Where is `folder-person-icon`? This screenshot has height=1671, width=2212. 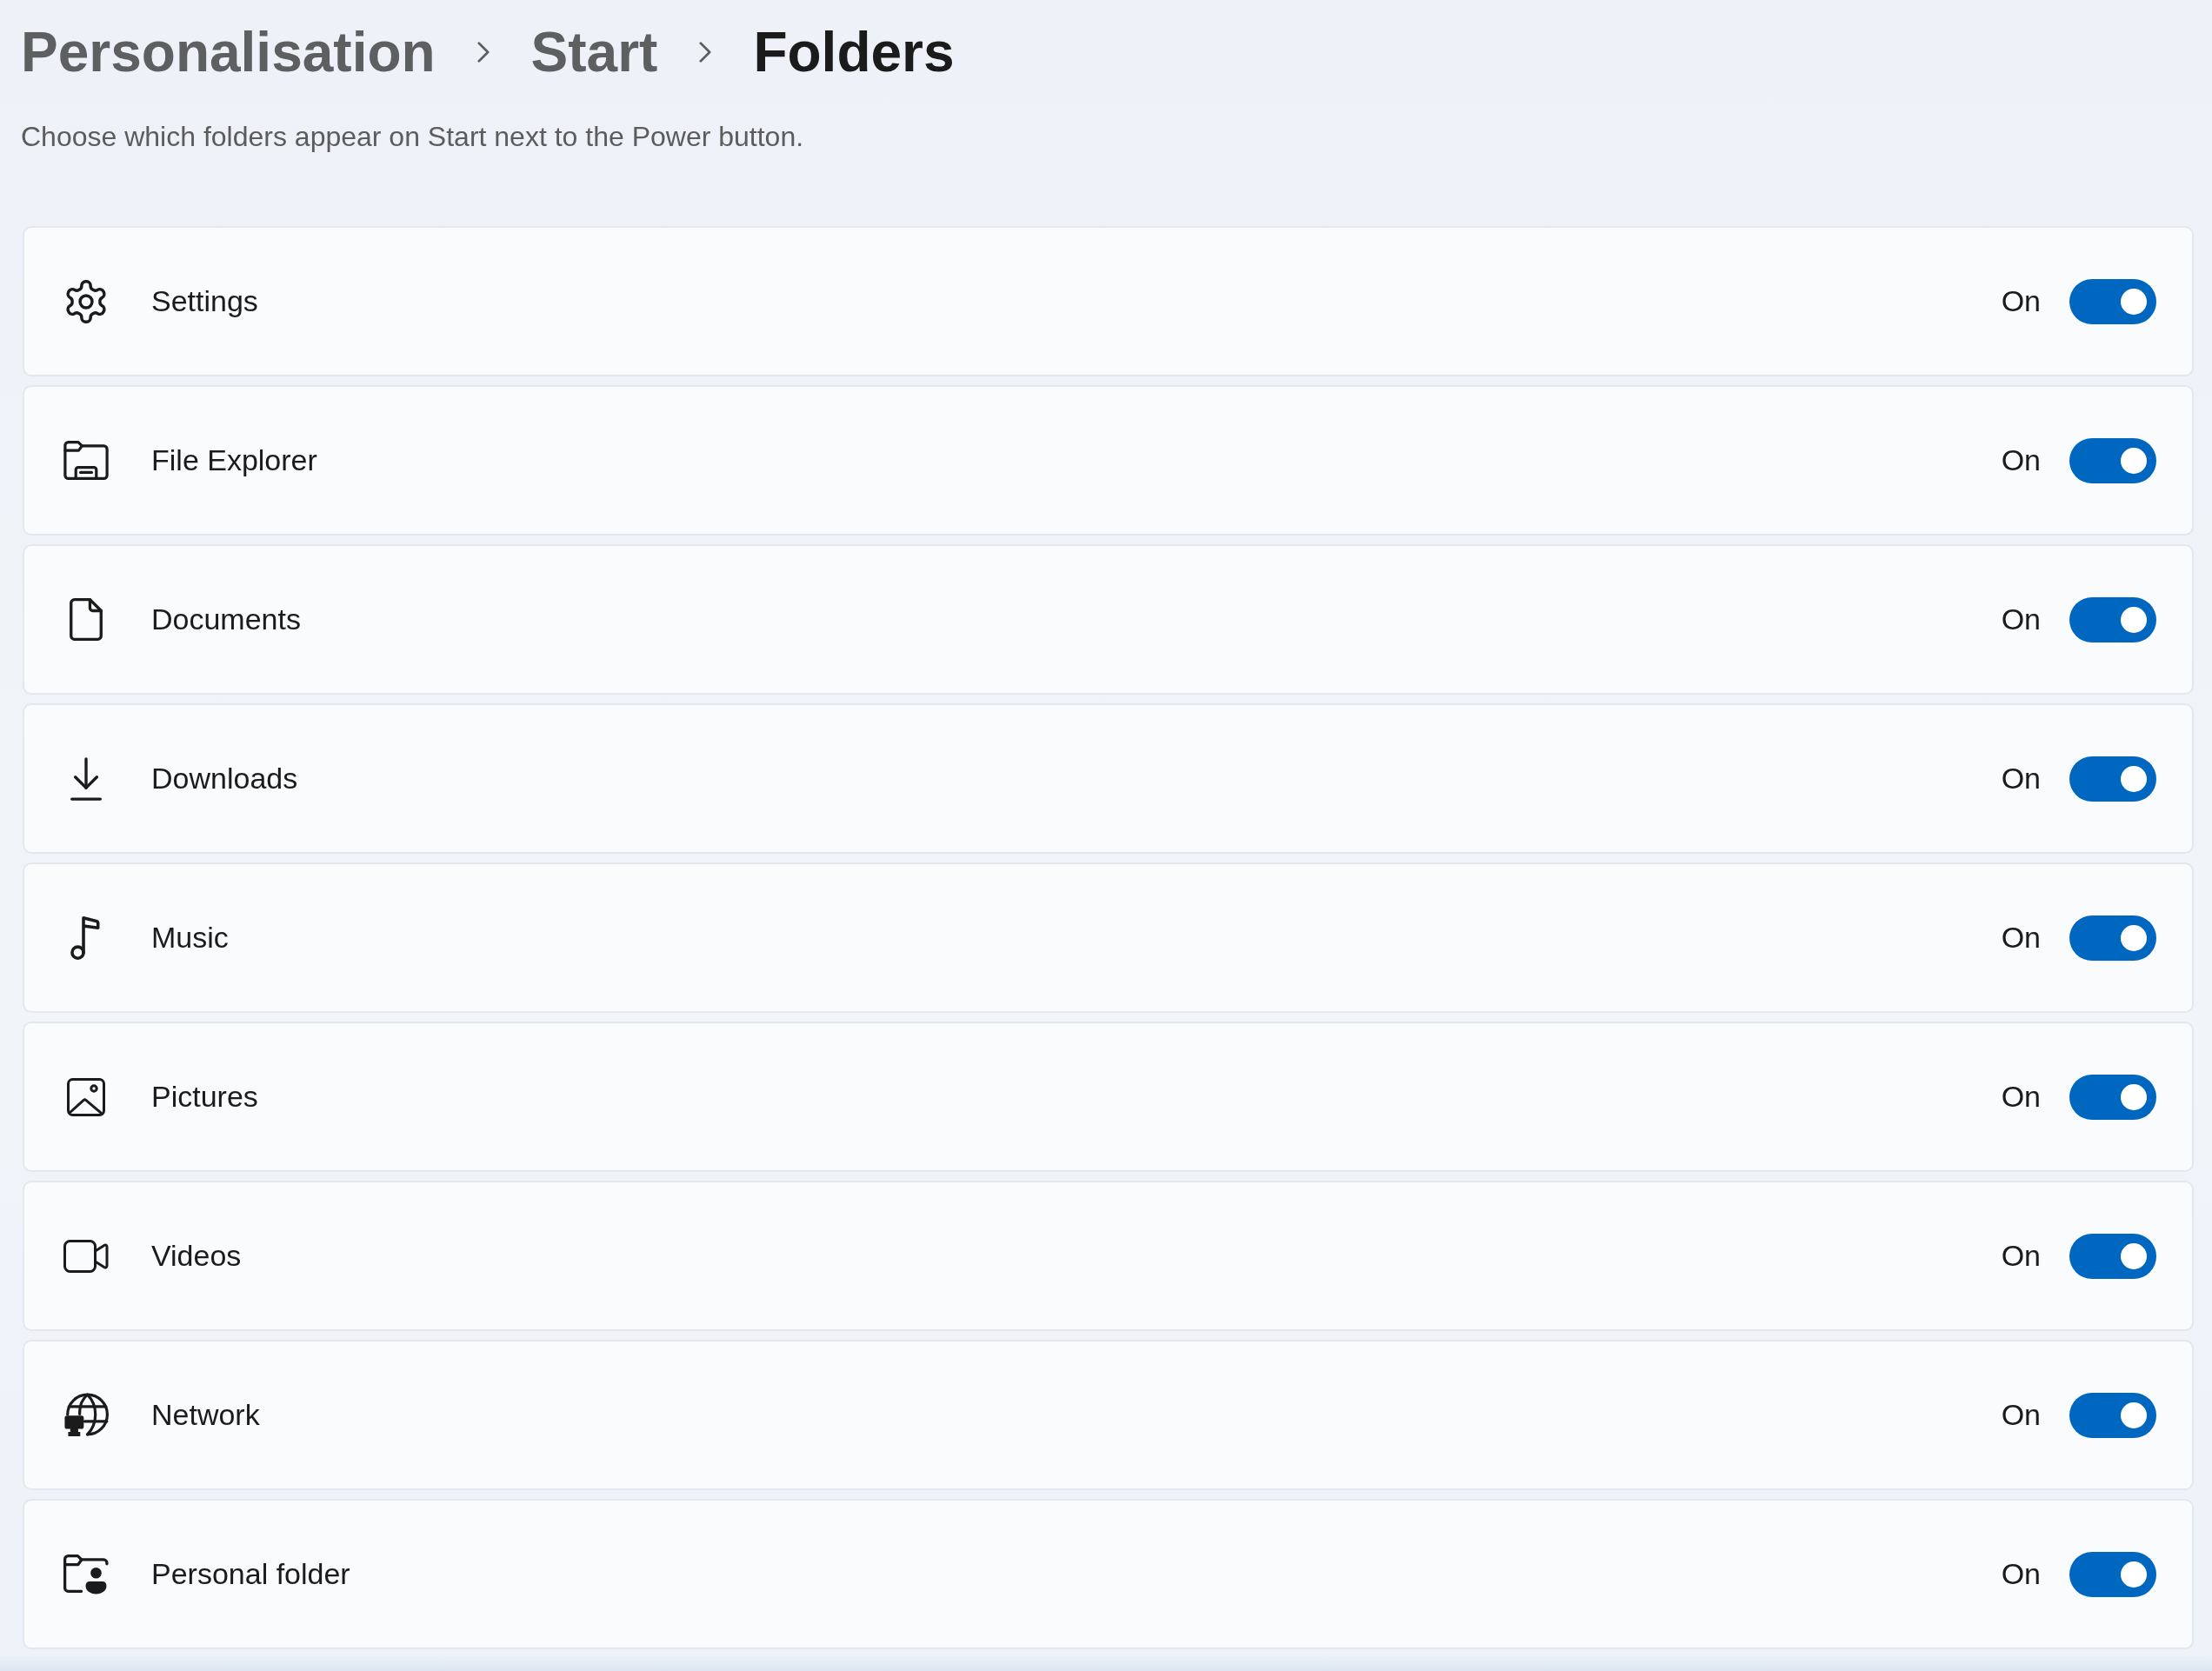 folder-person-icon is located at coordinates (86, 1574).